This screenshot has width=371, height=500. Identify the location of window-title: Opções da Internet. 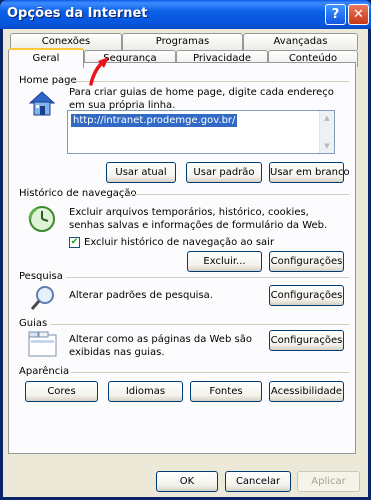
(77, 13).